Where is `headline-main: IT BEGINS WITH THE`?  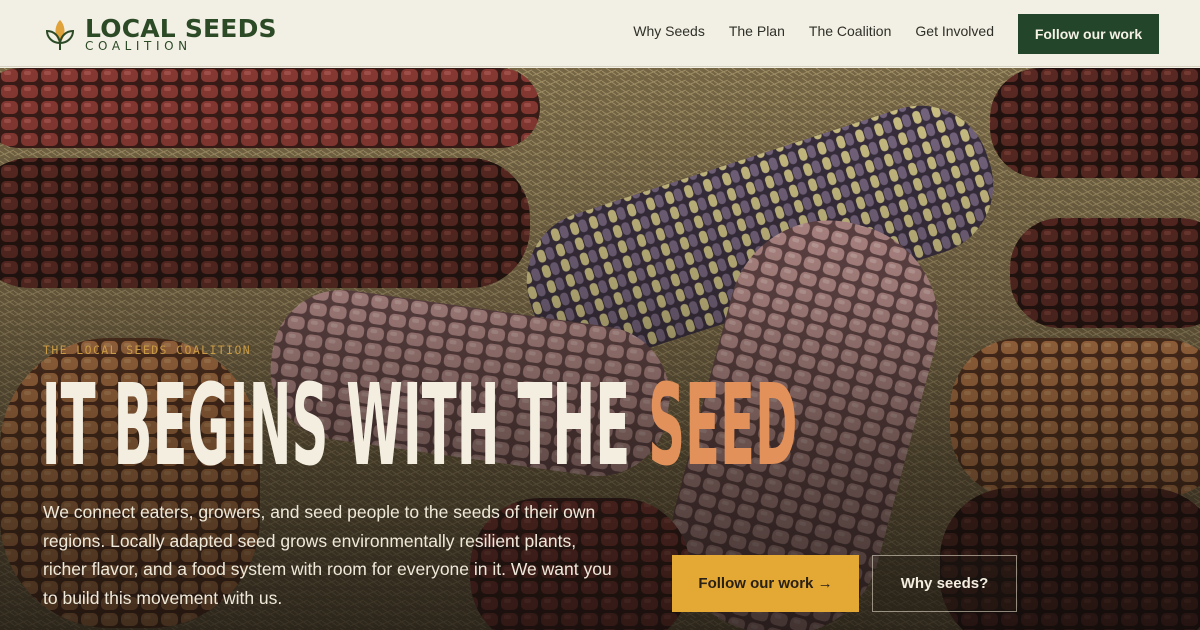
headline-main: IT BEGINS WITH THE is located at coordinates (345, 423).